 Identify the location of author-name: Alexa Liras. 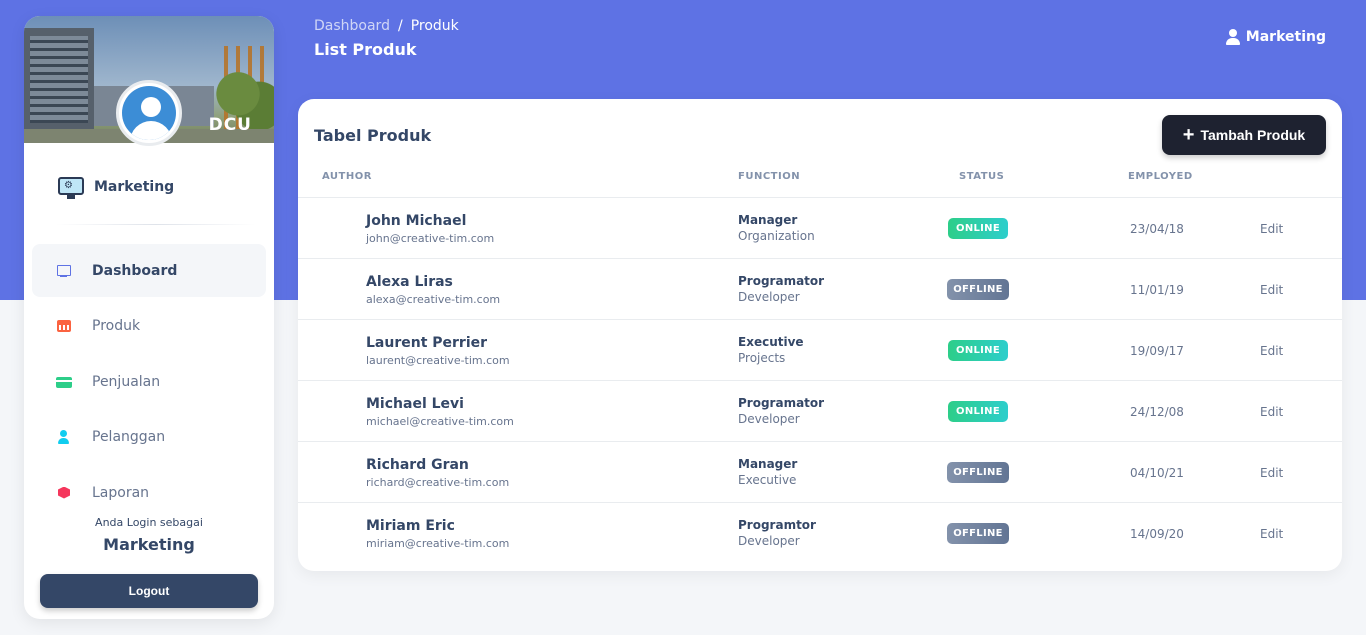
(409, 282).